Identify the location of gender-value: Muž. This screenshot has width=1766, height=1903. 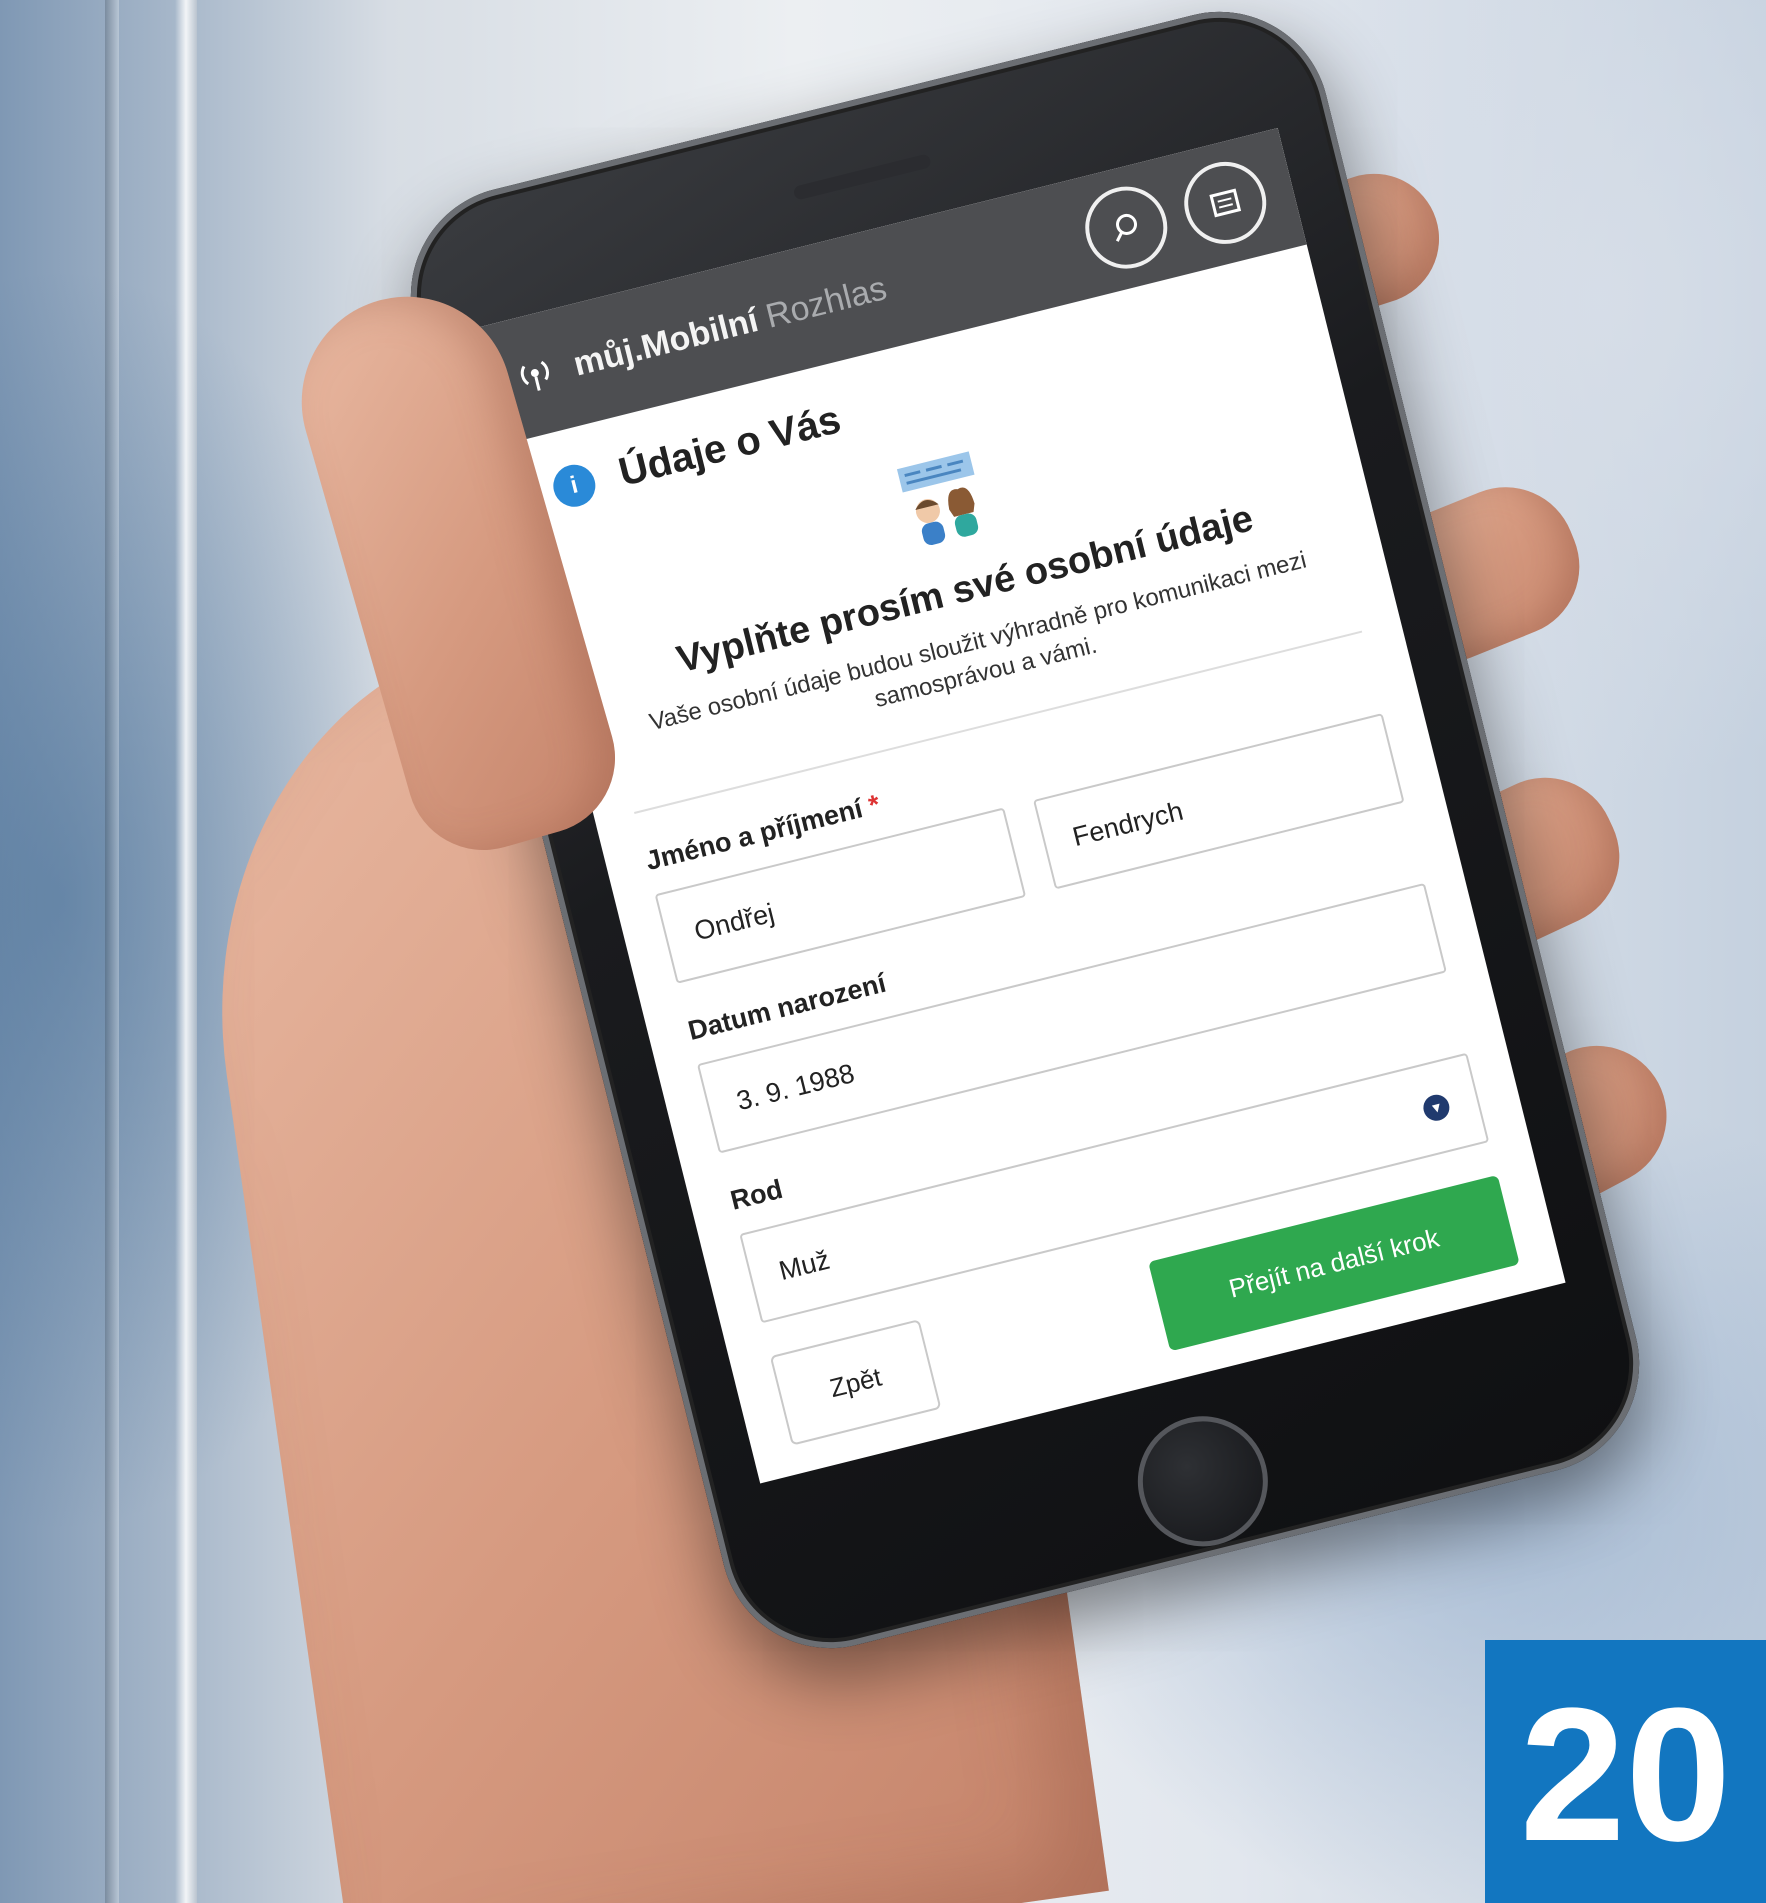
(804, 1265).